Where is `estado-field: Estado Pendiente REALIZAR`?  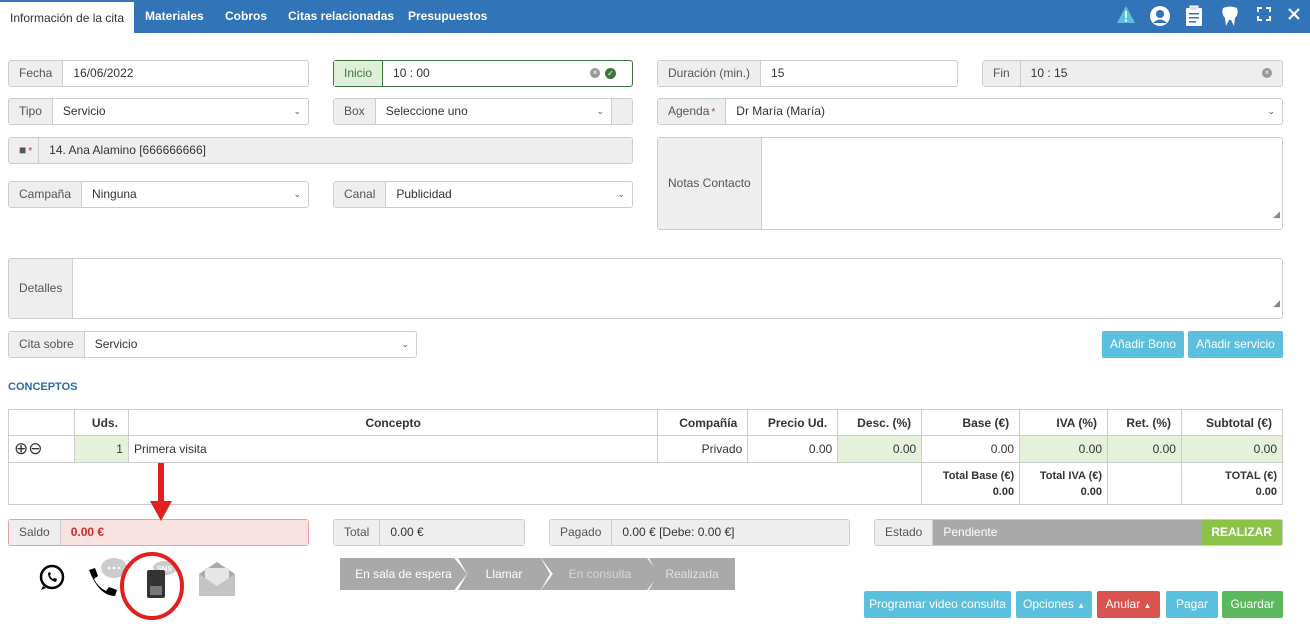 estado-field: Estado Pendiente REALIZAR is located at coordinates (1078, 532).